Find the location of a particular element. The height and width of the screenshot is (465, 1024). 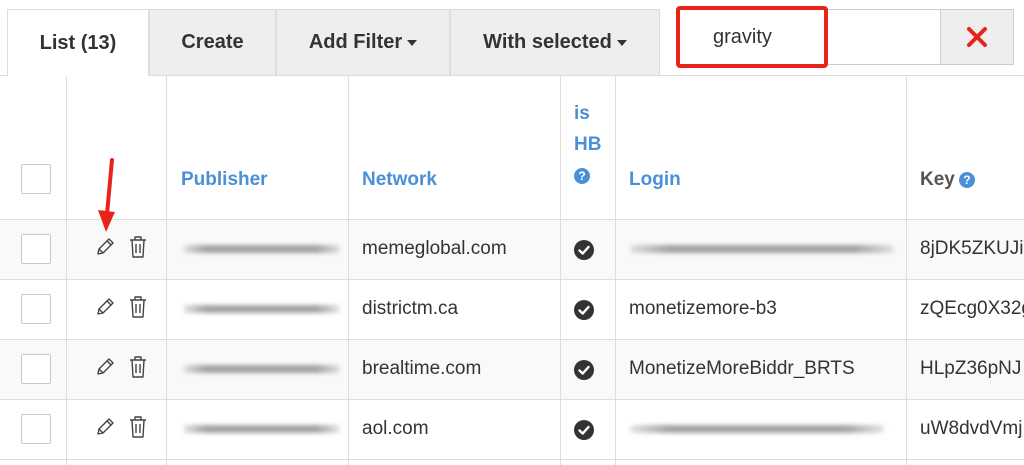

header-login: Login is located at coordinates (655, 179).